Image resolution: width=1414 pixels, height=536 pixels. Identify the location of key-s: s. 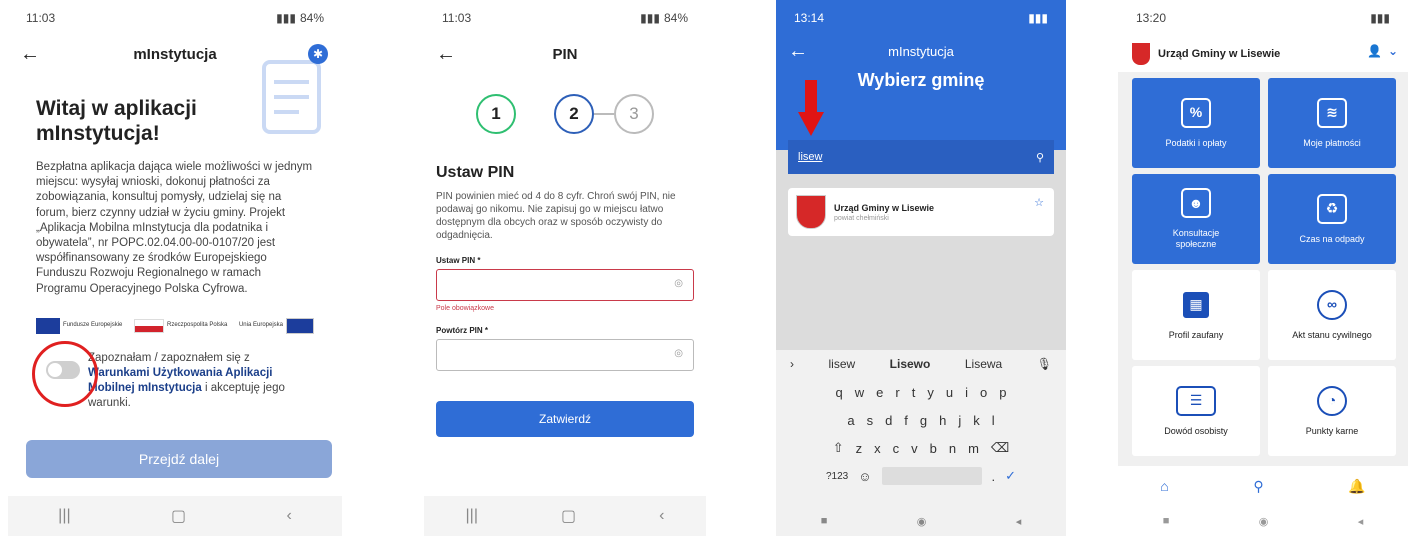
(870, 420).